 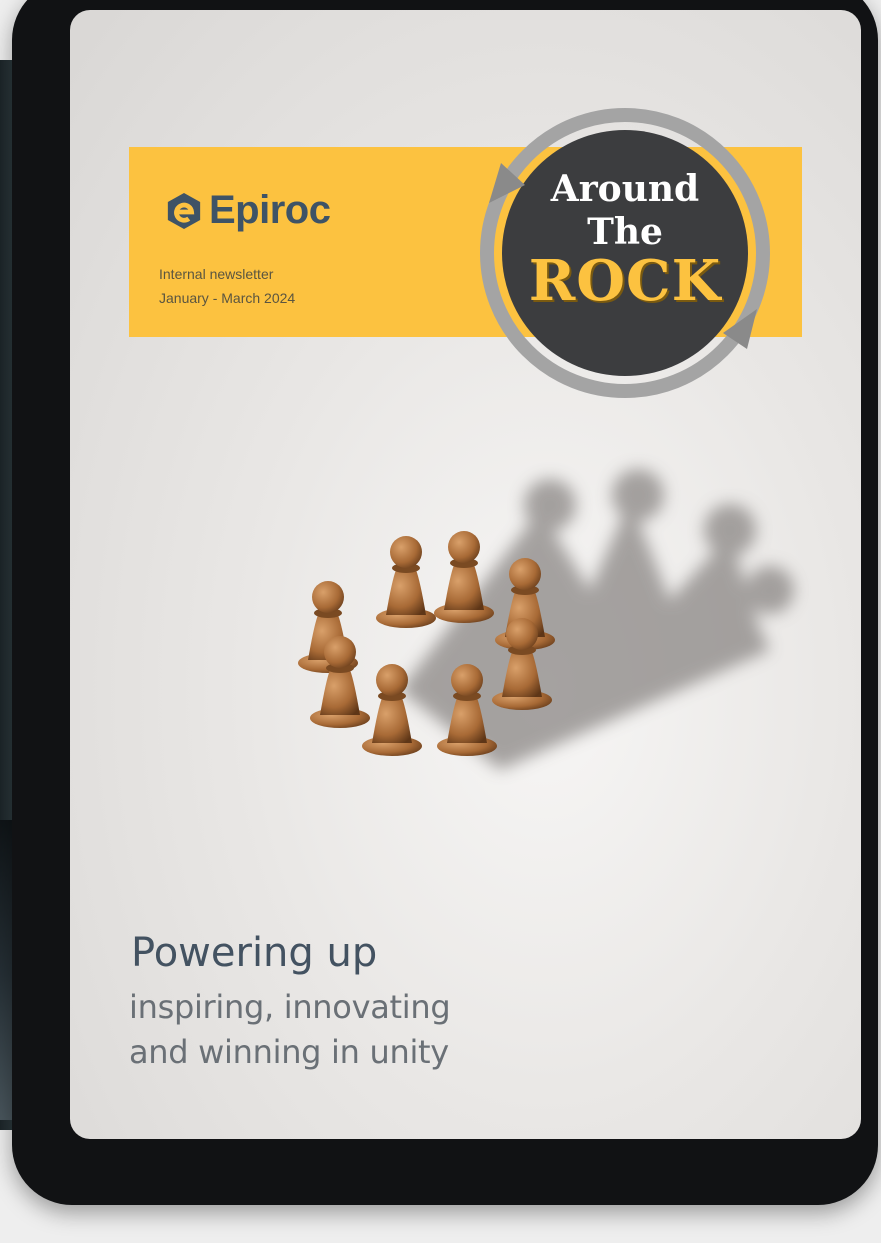 I want to click on badge-line-2: The, so click(x=625, y=232).